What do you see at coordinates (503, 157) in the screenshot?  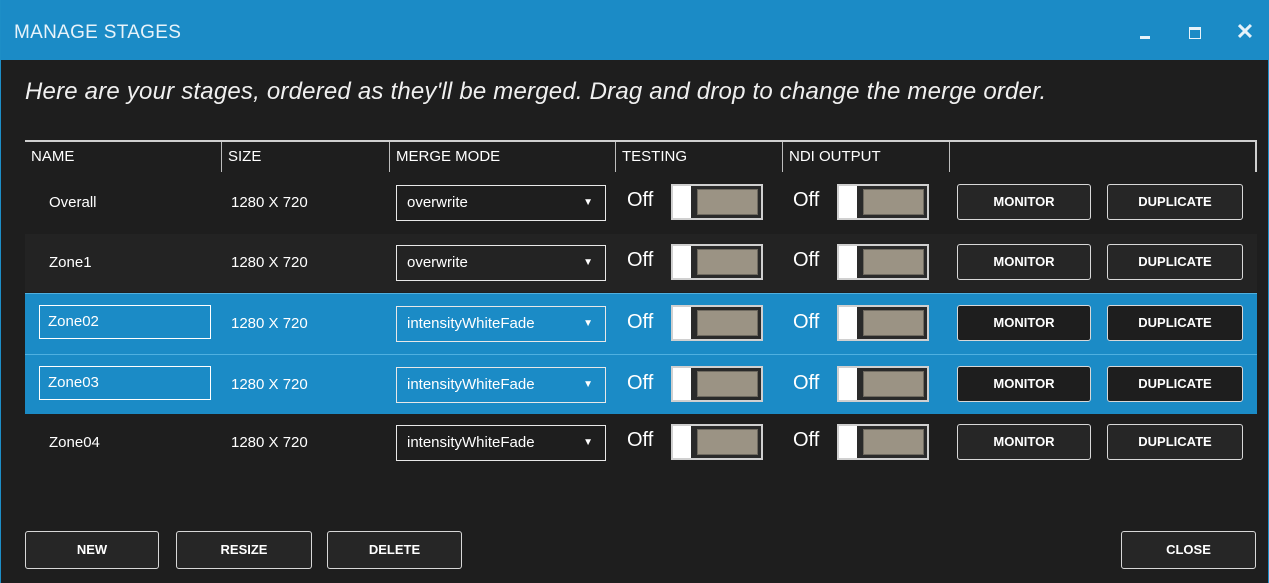 I see `column-header-merge-mode: MERGE MODE` at bounding box center [503, 157].